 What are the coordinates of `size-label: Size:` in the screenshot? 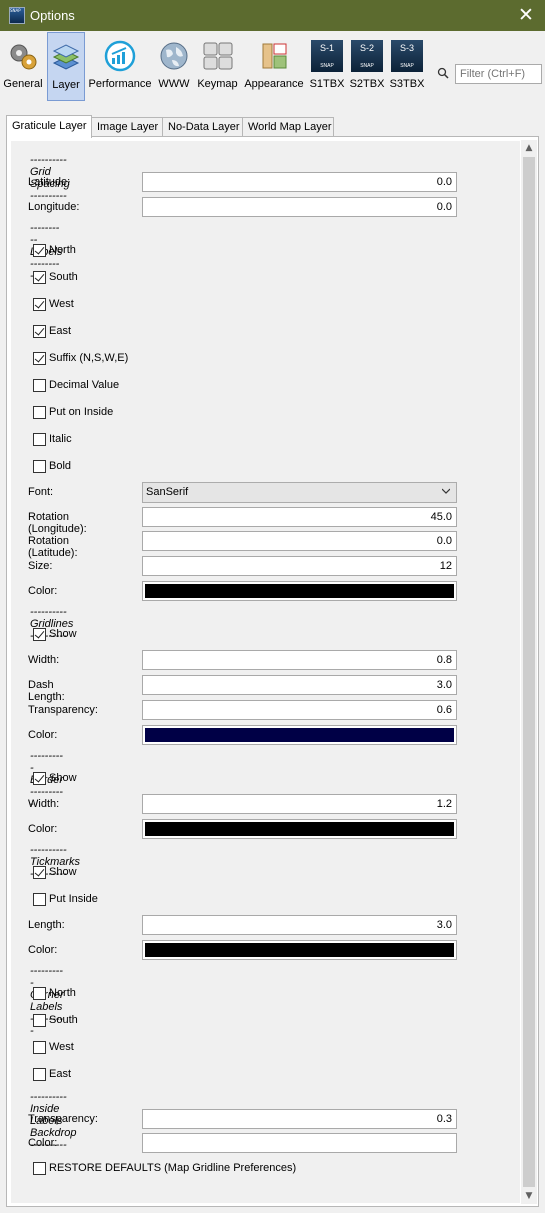 It's located at (40, 566).